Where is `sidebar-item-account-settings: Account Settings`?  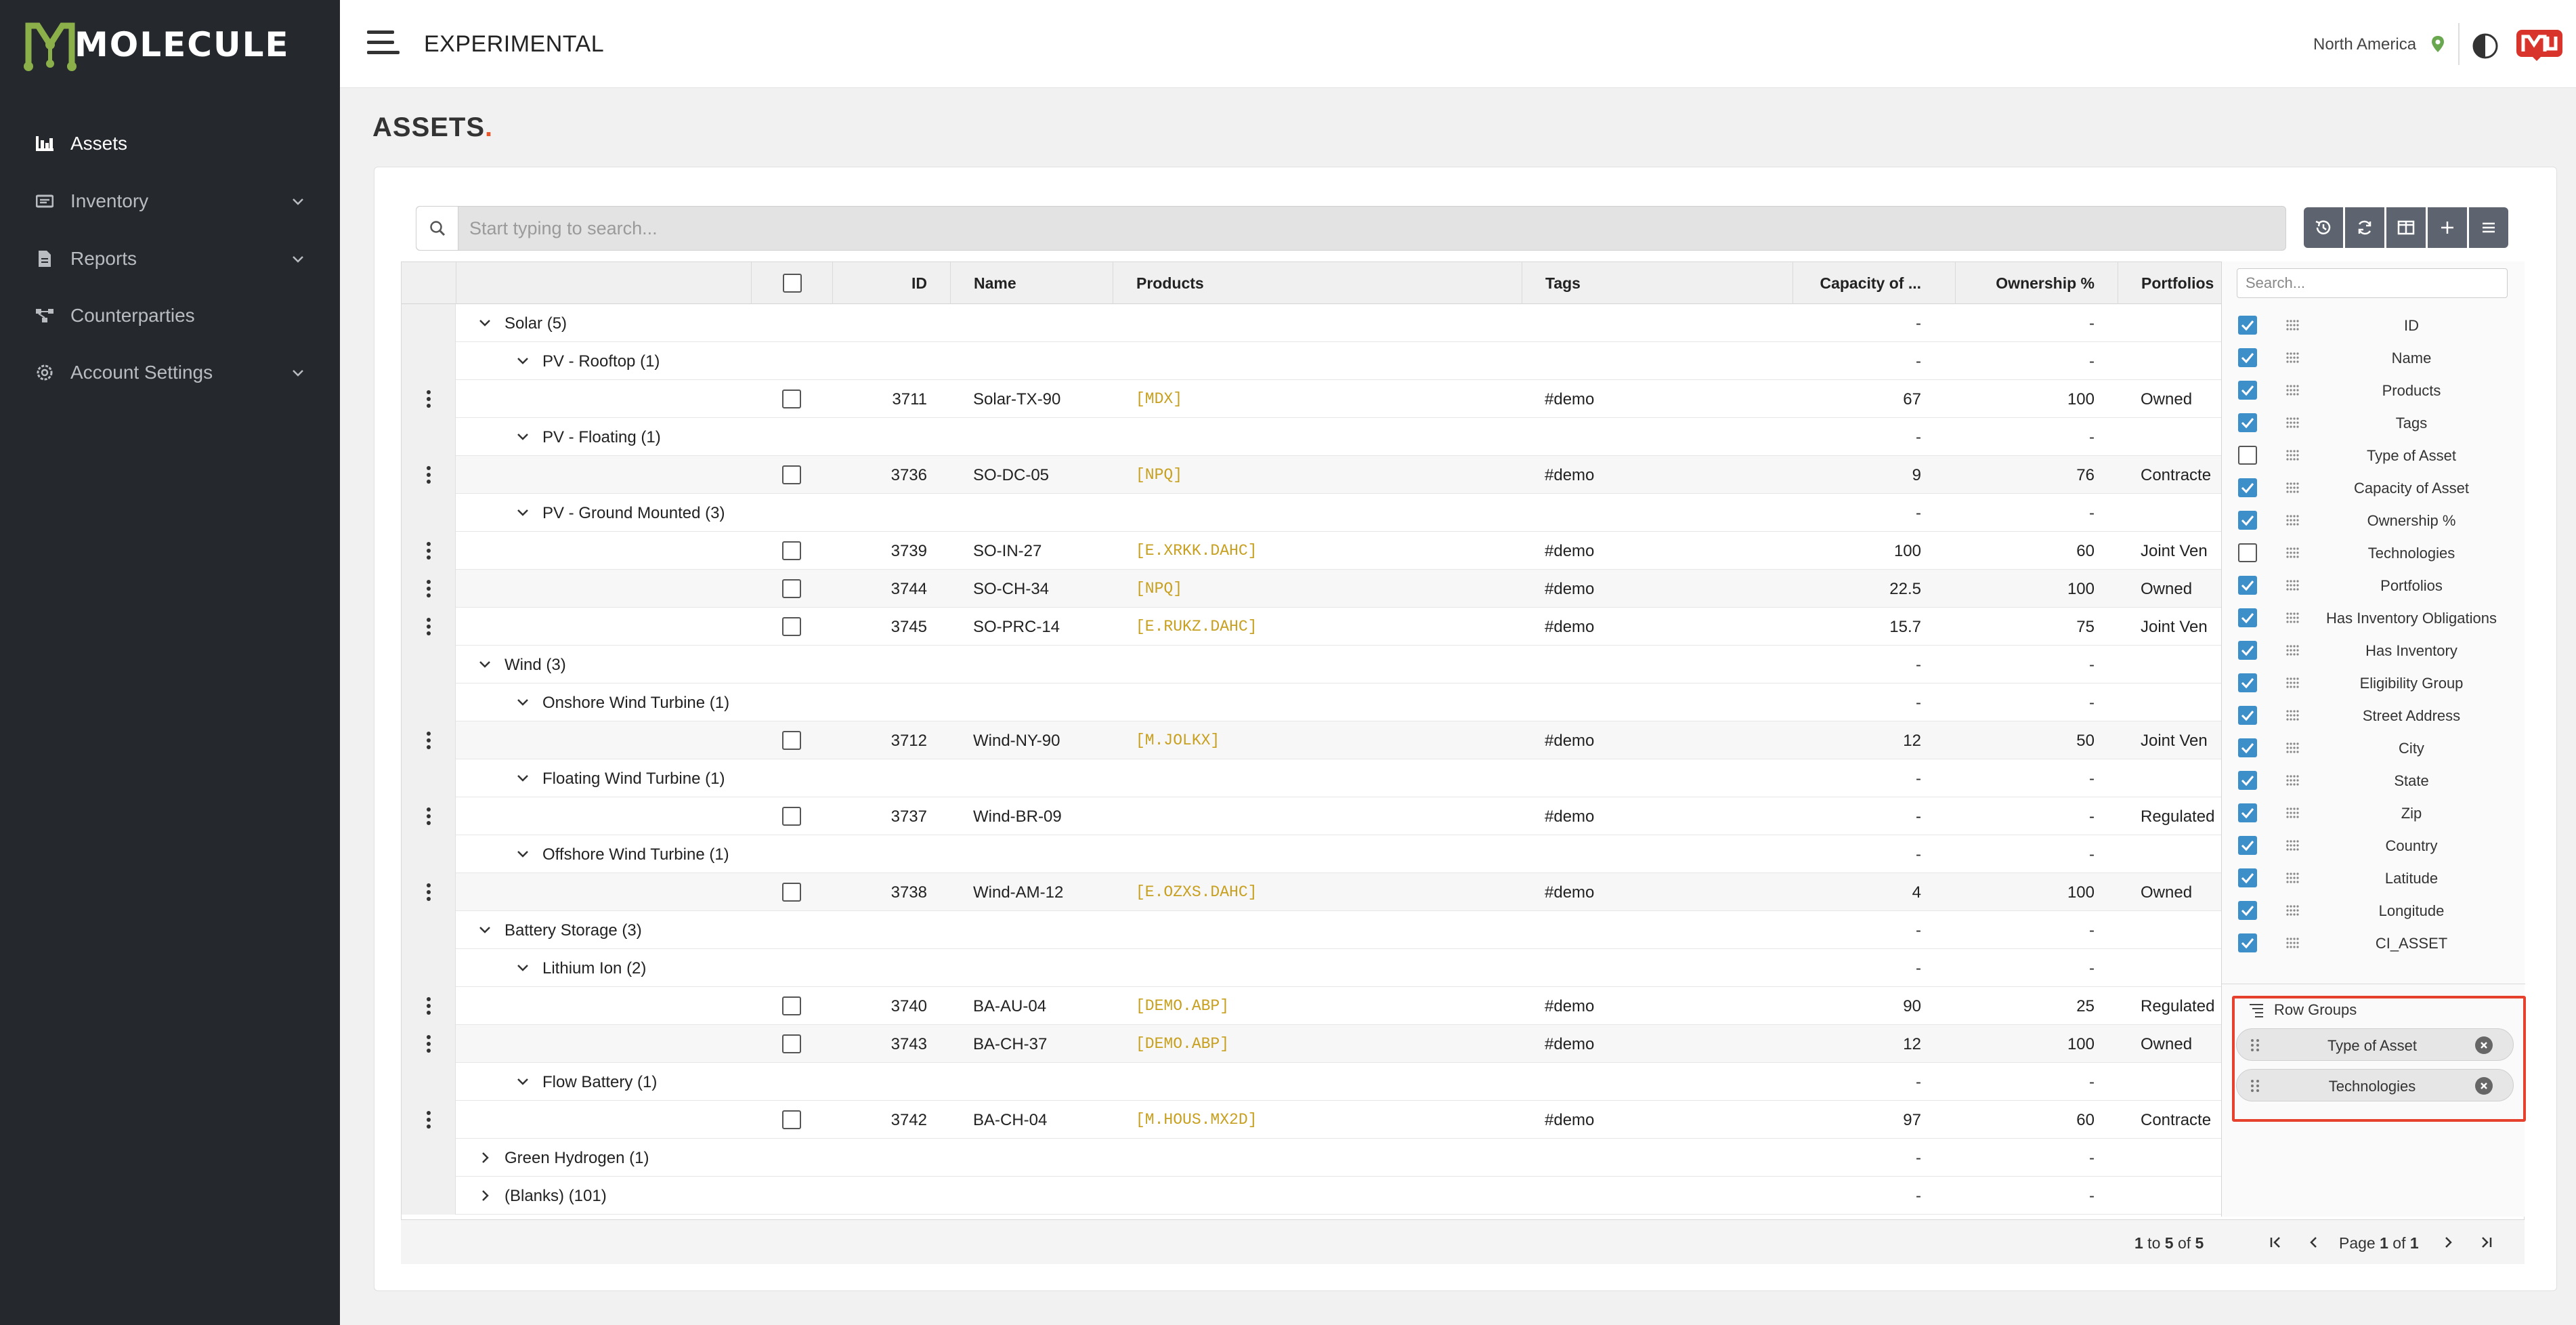 sidebar-item-account-settings: Account Settings is located at coordinates (170, 372).